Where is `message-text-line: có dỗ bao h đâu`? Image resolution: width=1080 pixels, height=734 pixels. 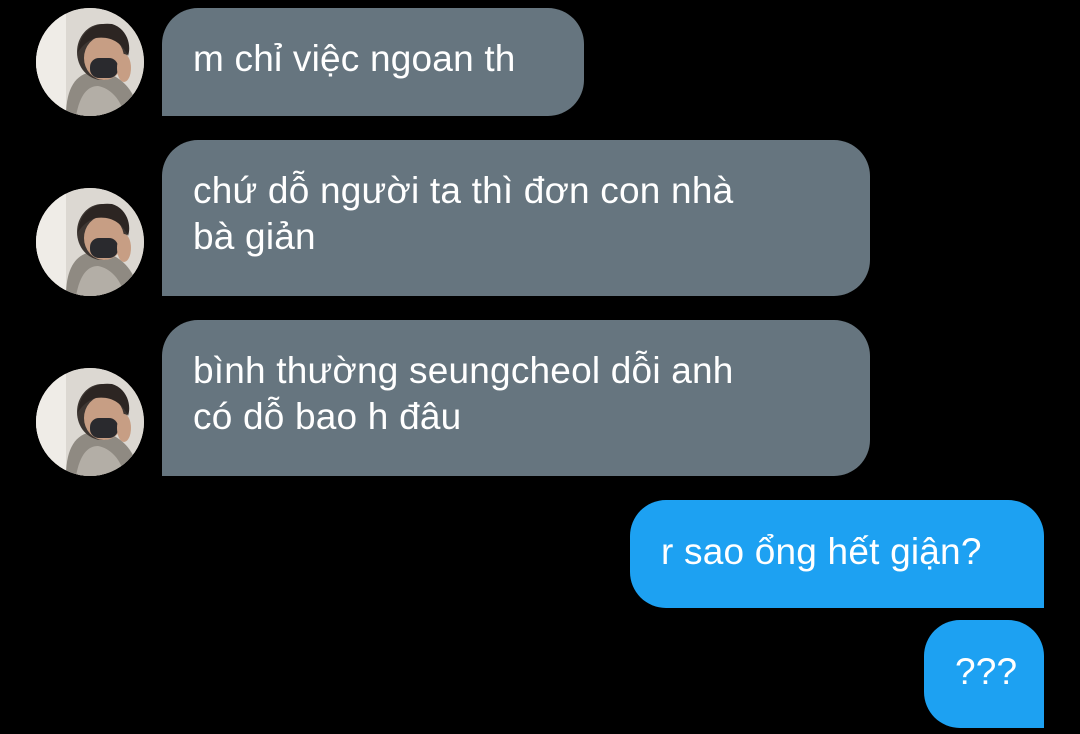
message-text-line: có dỗ bao h đâu is located at coordinates (327, 416).